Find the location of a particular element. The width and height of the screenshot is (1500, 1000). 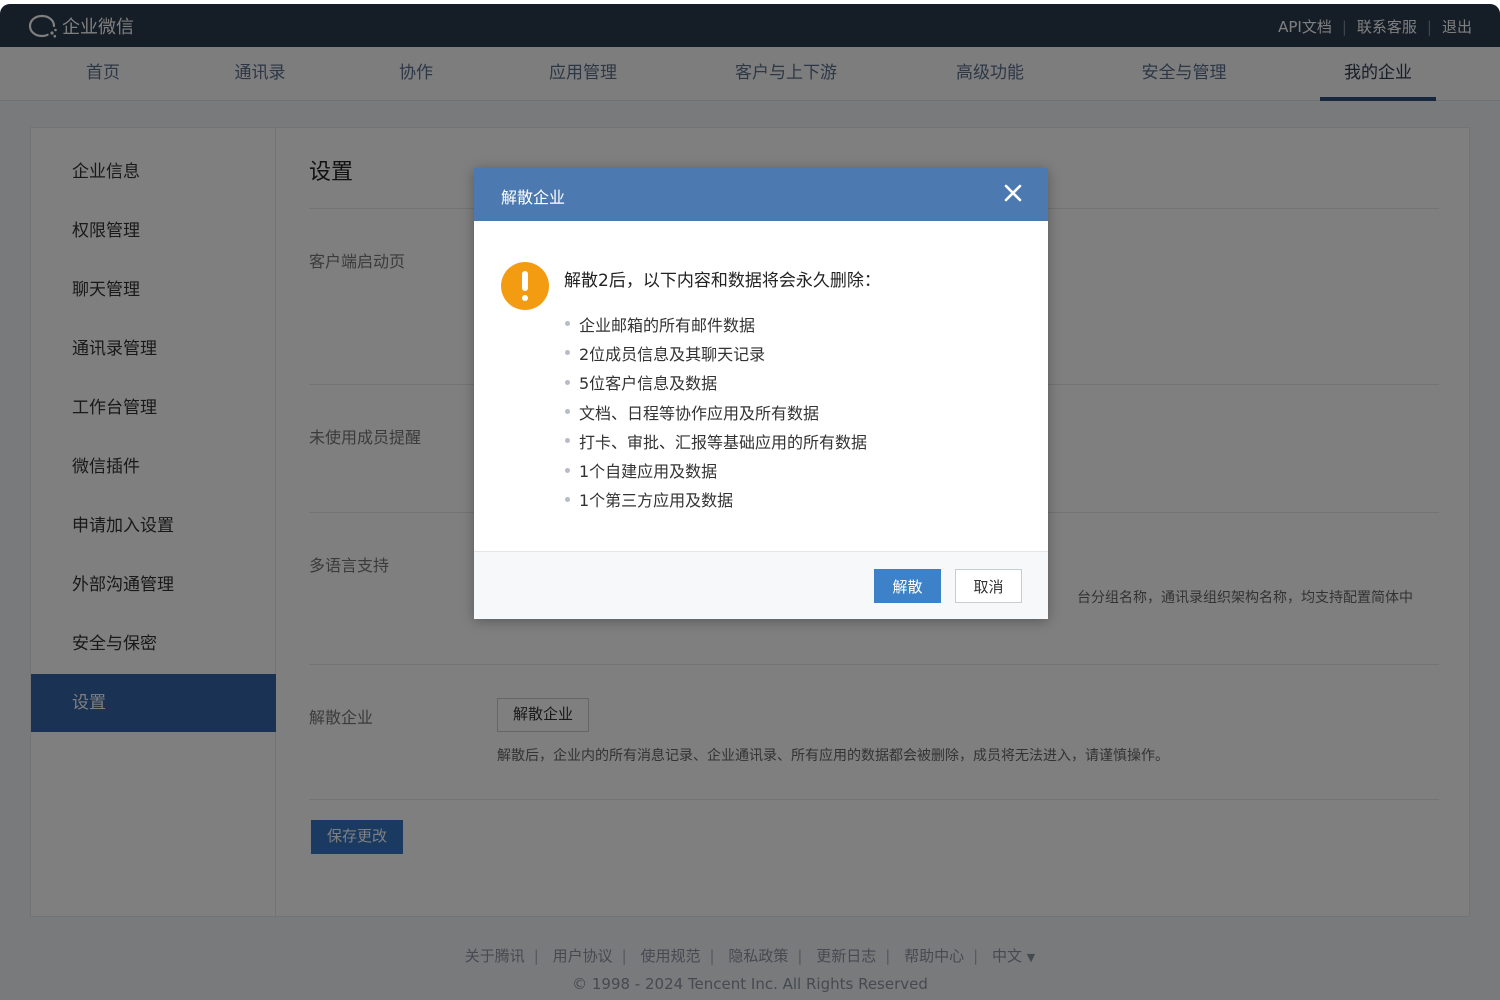

dialog-heading: 解散2后，以下内容和数据将会永久删除： is located at coordinates (722, 281).